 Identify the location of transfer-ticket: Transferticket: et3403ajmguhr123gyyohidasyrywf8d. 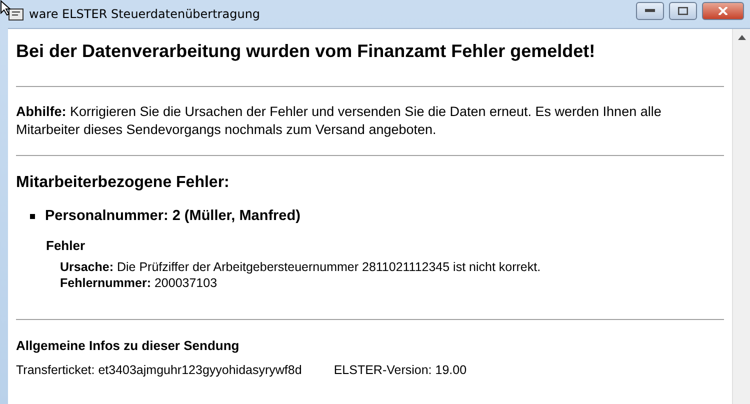
(159, 370).